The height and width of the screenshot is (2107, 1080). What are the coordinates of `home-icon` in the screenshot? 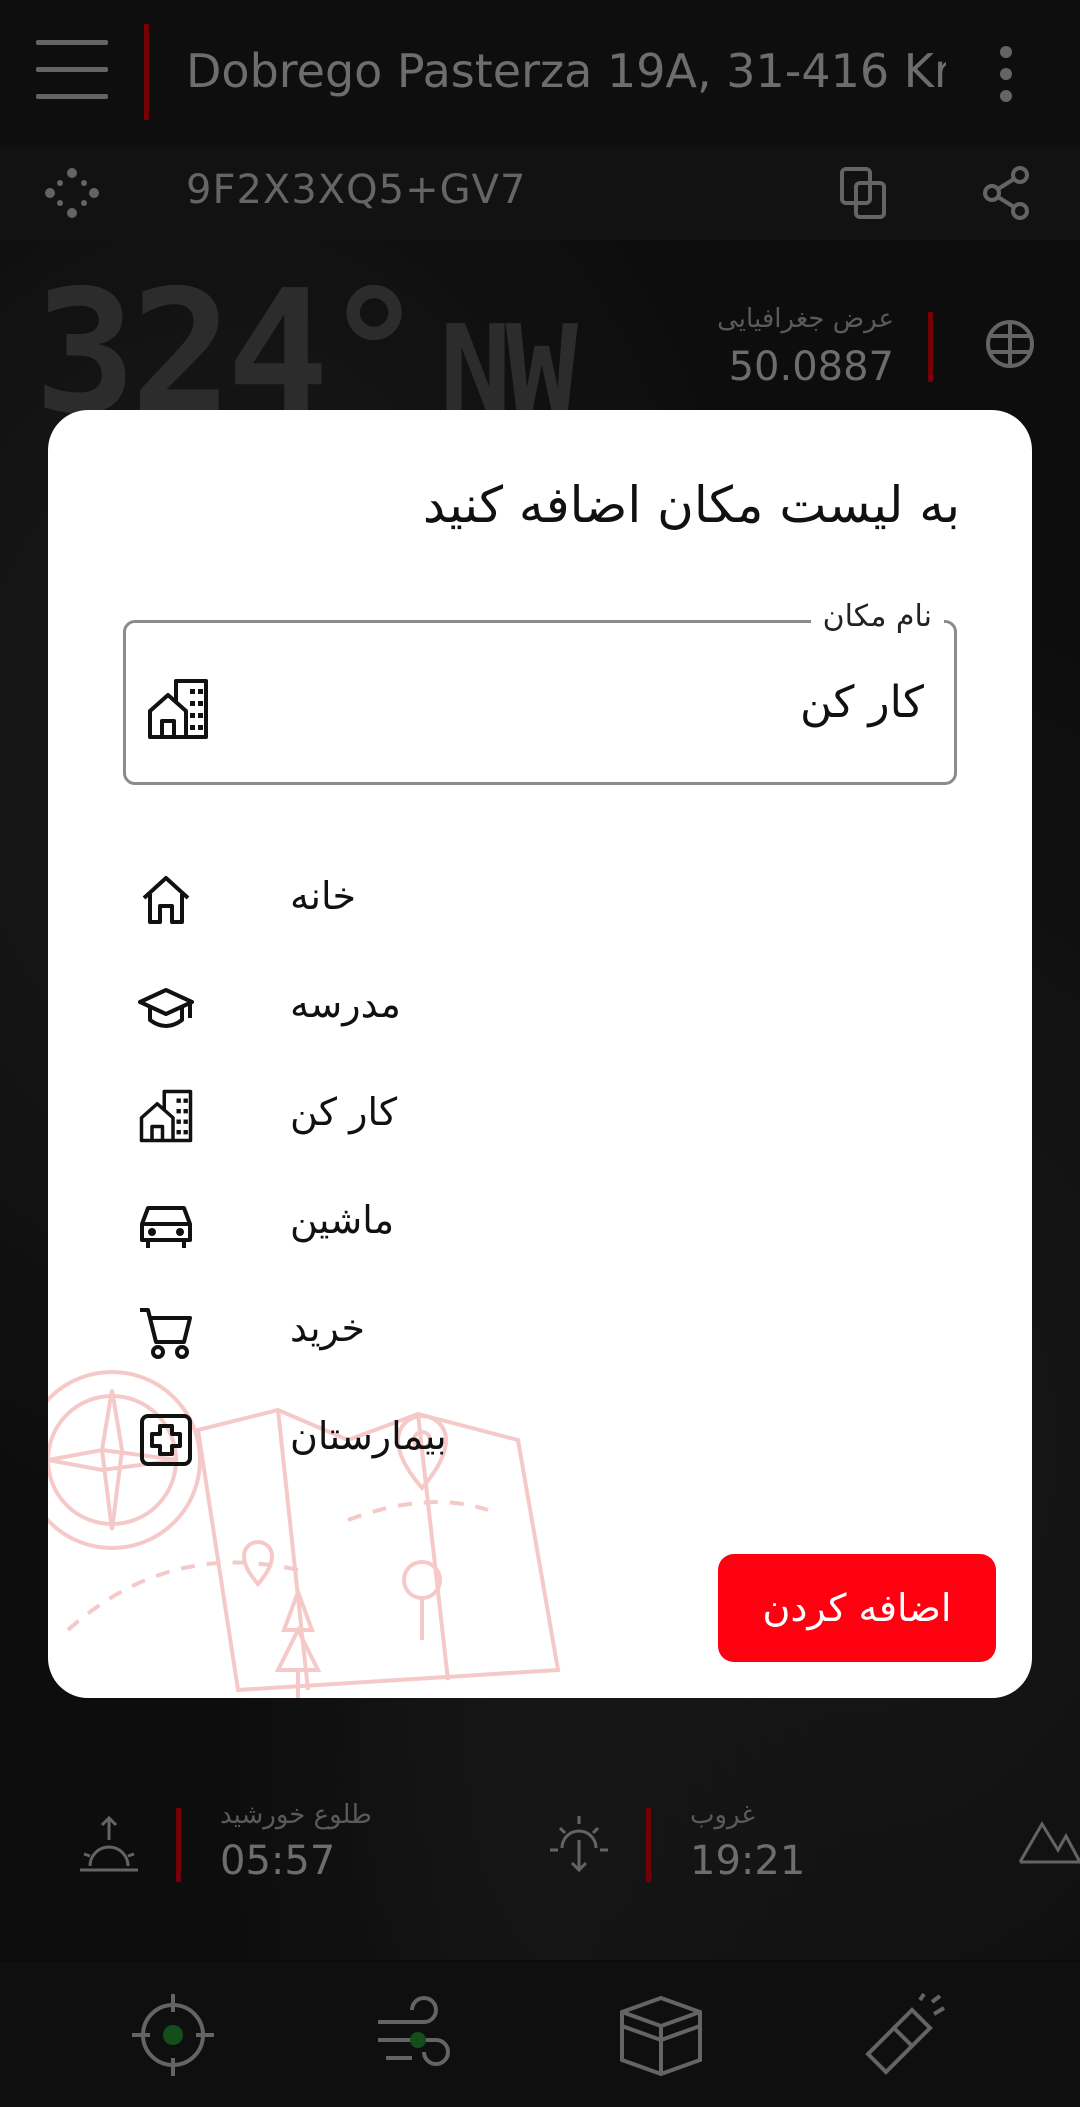 It's located at (166, 900).